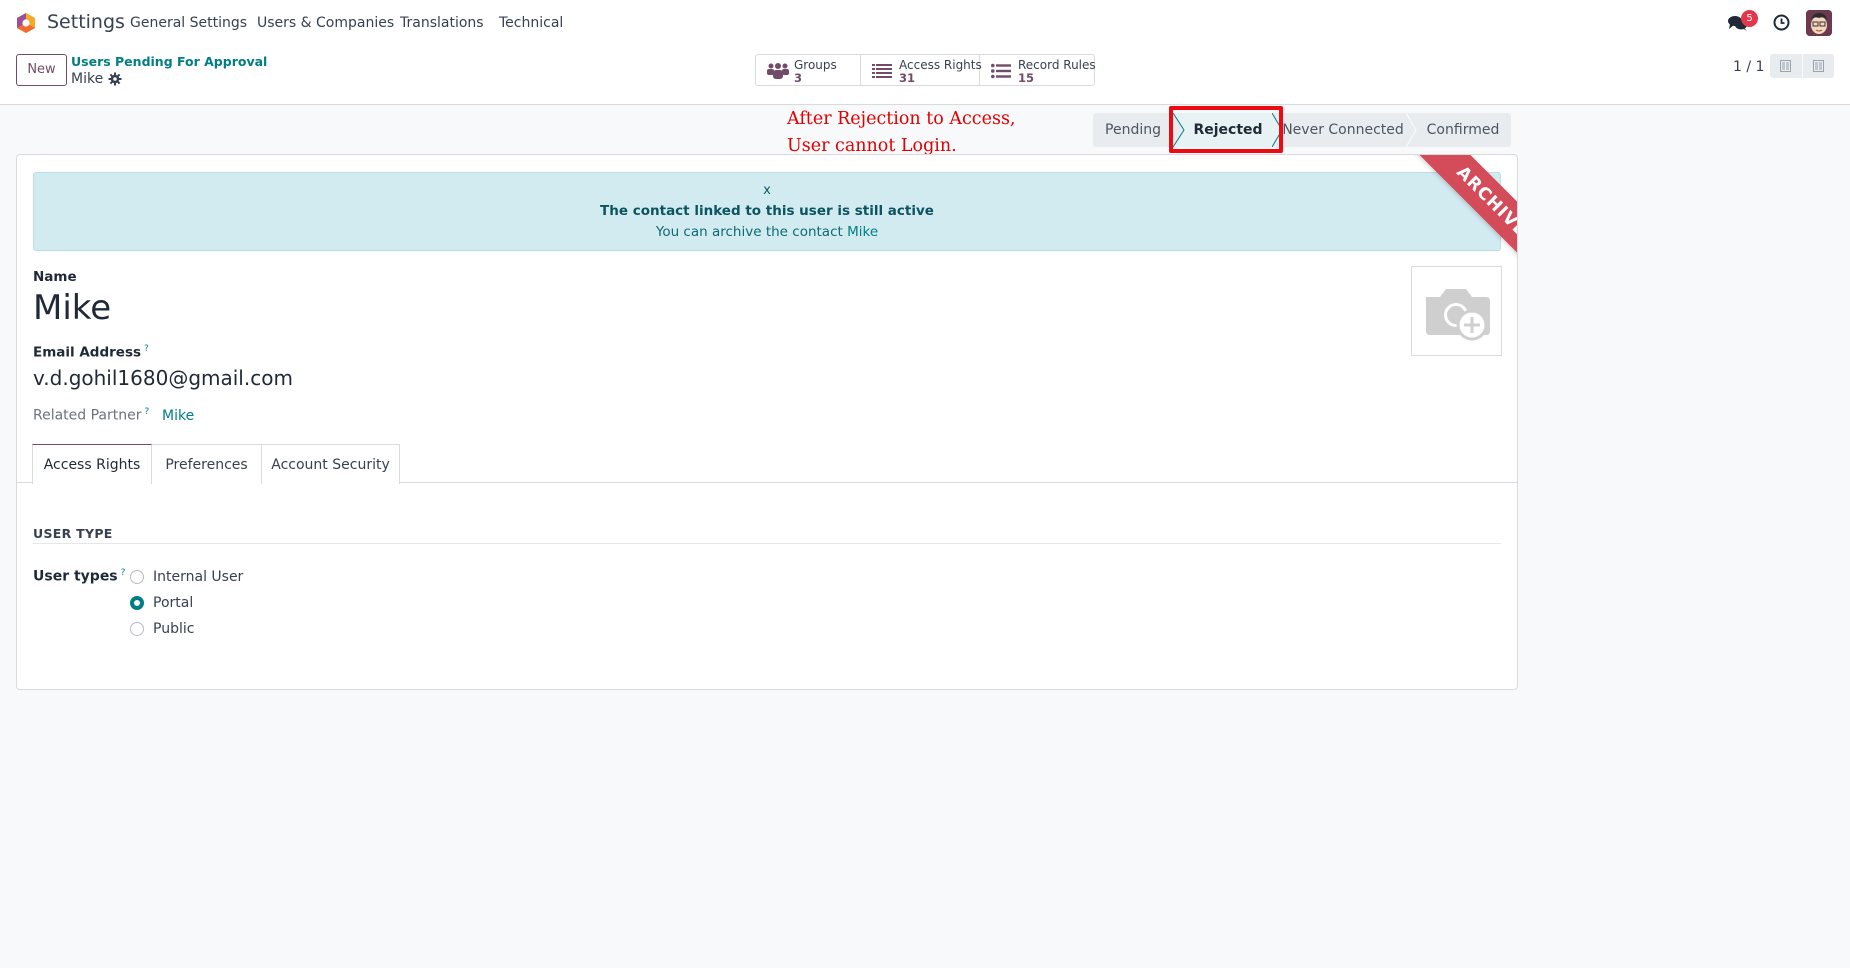 The image size is (1850, 968). I want to click on radio-internal-user-input, so click(137, 577).